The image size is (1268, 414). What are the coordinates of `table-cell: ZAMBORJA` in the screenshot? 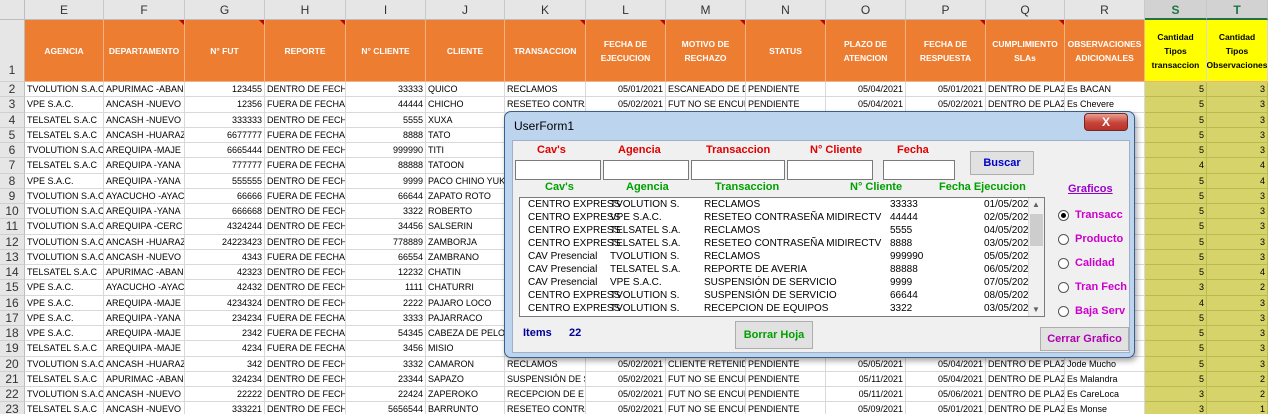 It's located at (465, 242).